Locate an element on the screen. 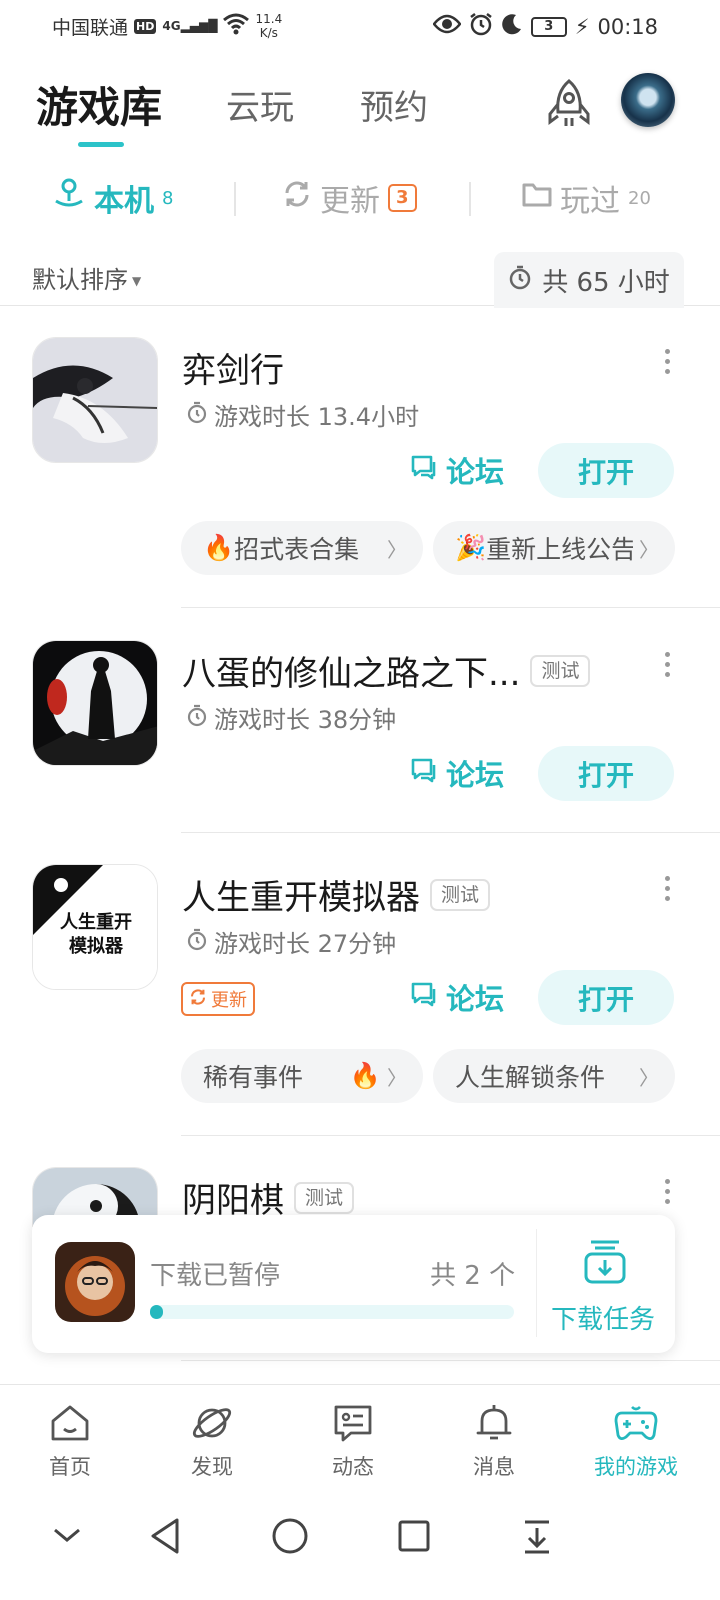  joystick-icon is located at coordinates (69, 198).